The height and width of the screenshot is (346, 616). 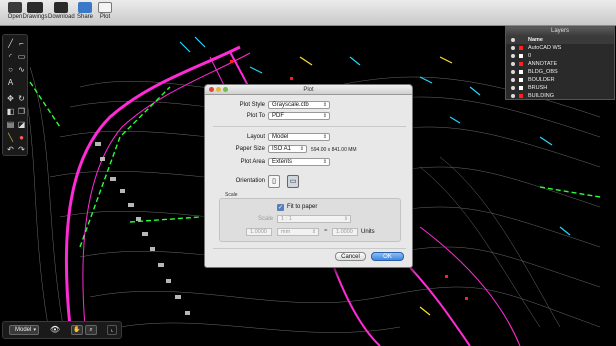 What do you see at coordinates (293, 181) in the screenshot?
I see `landscape-orientation-icon: ▭` at bounding box center [293, 181].